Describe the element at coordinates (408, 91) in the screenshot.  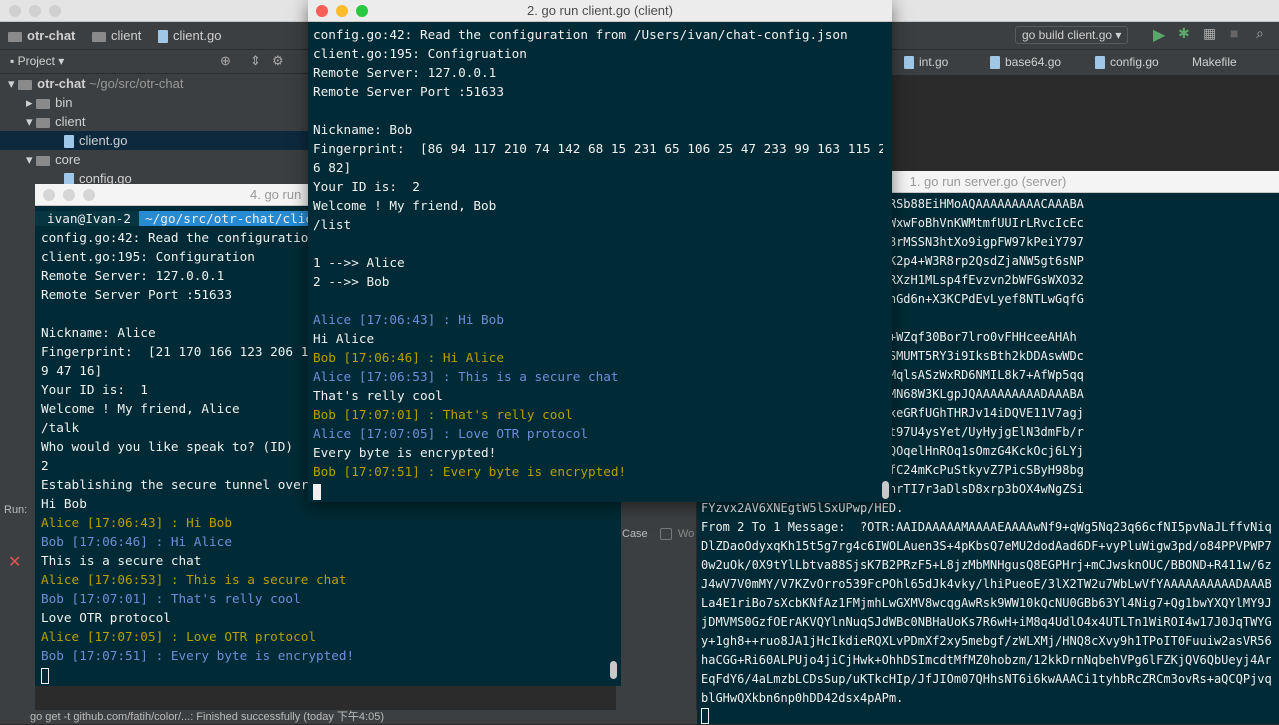
I see `terminal-line: Remote Server Port :51633` at that location.